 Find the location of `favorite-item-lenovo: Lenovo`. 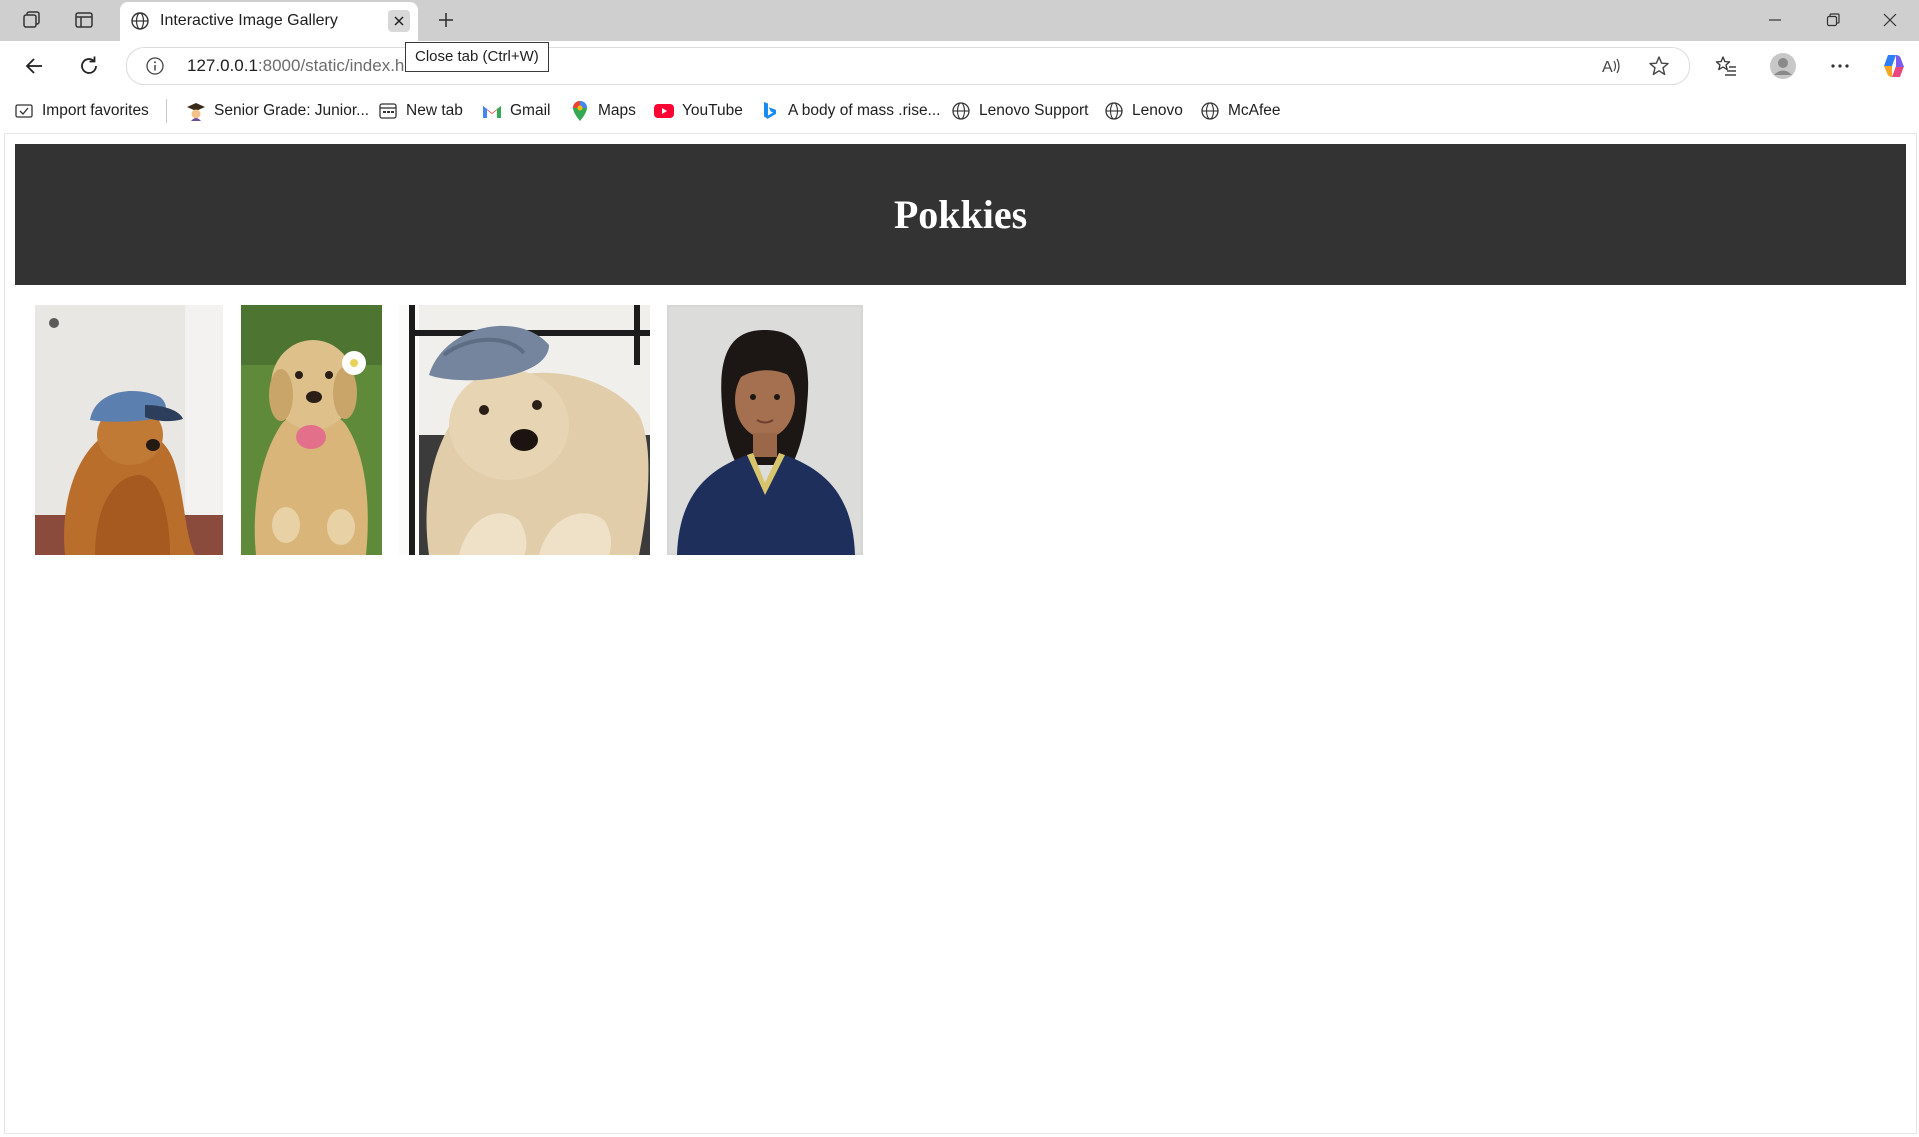

favorite-item-lenovo: Lenovo is located at coordinates (1143, 111).